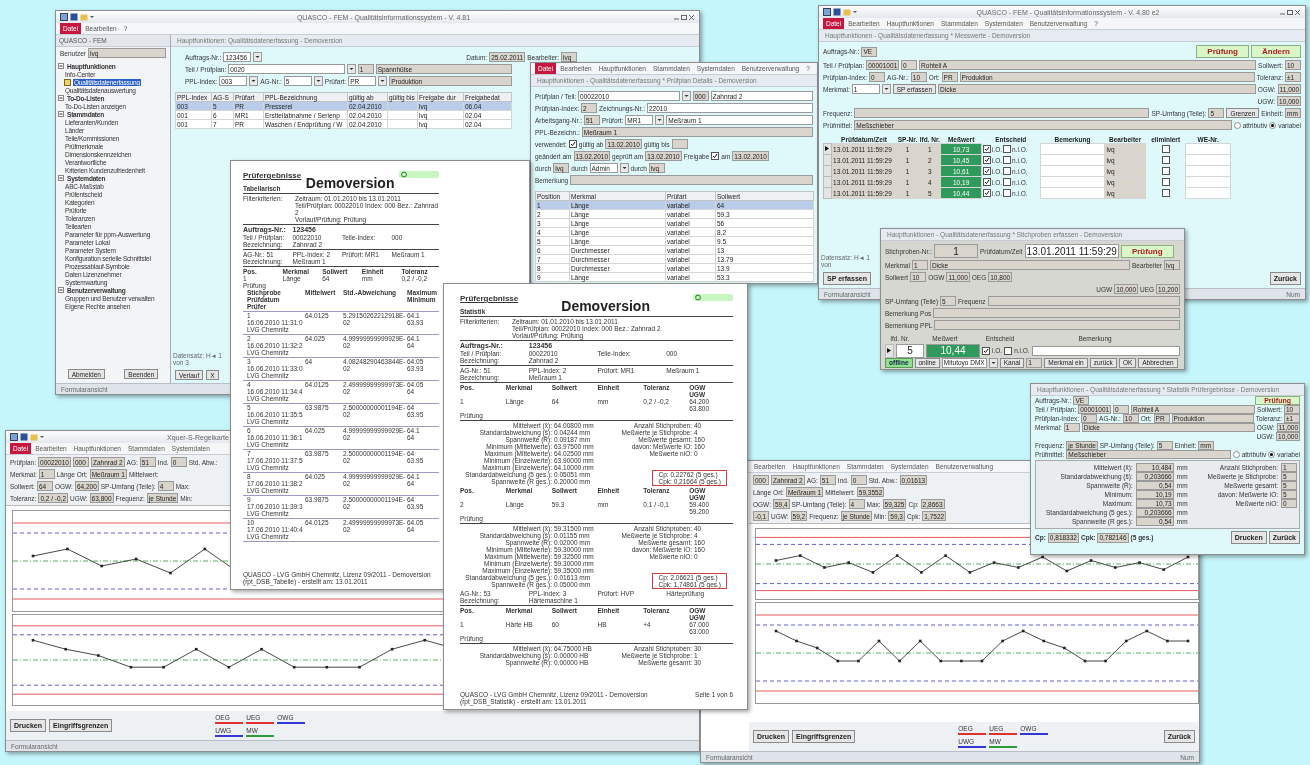  Describe the element at coordinates (1276, 51) in the screenshot. I see `mode-label: Ändern` at that location.